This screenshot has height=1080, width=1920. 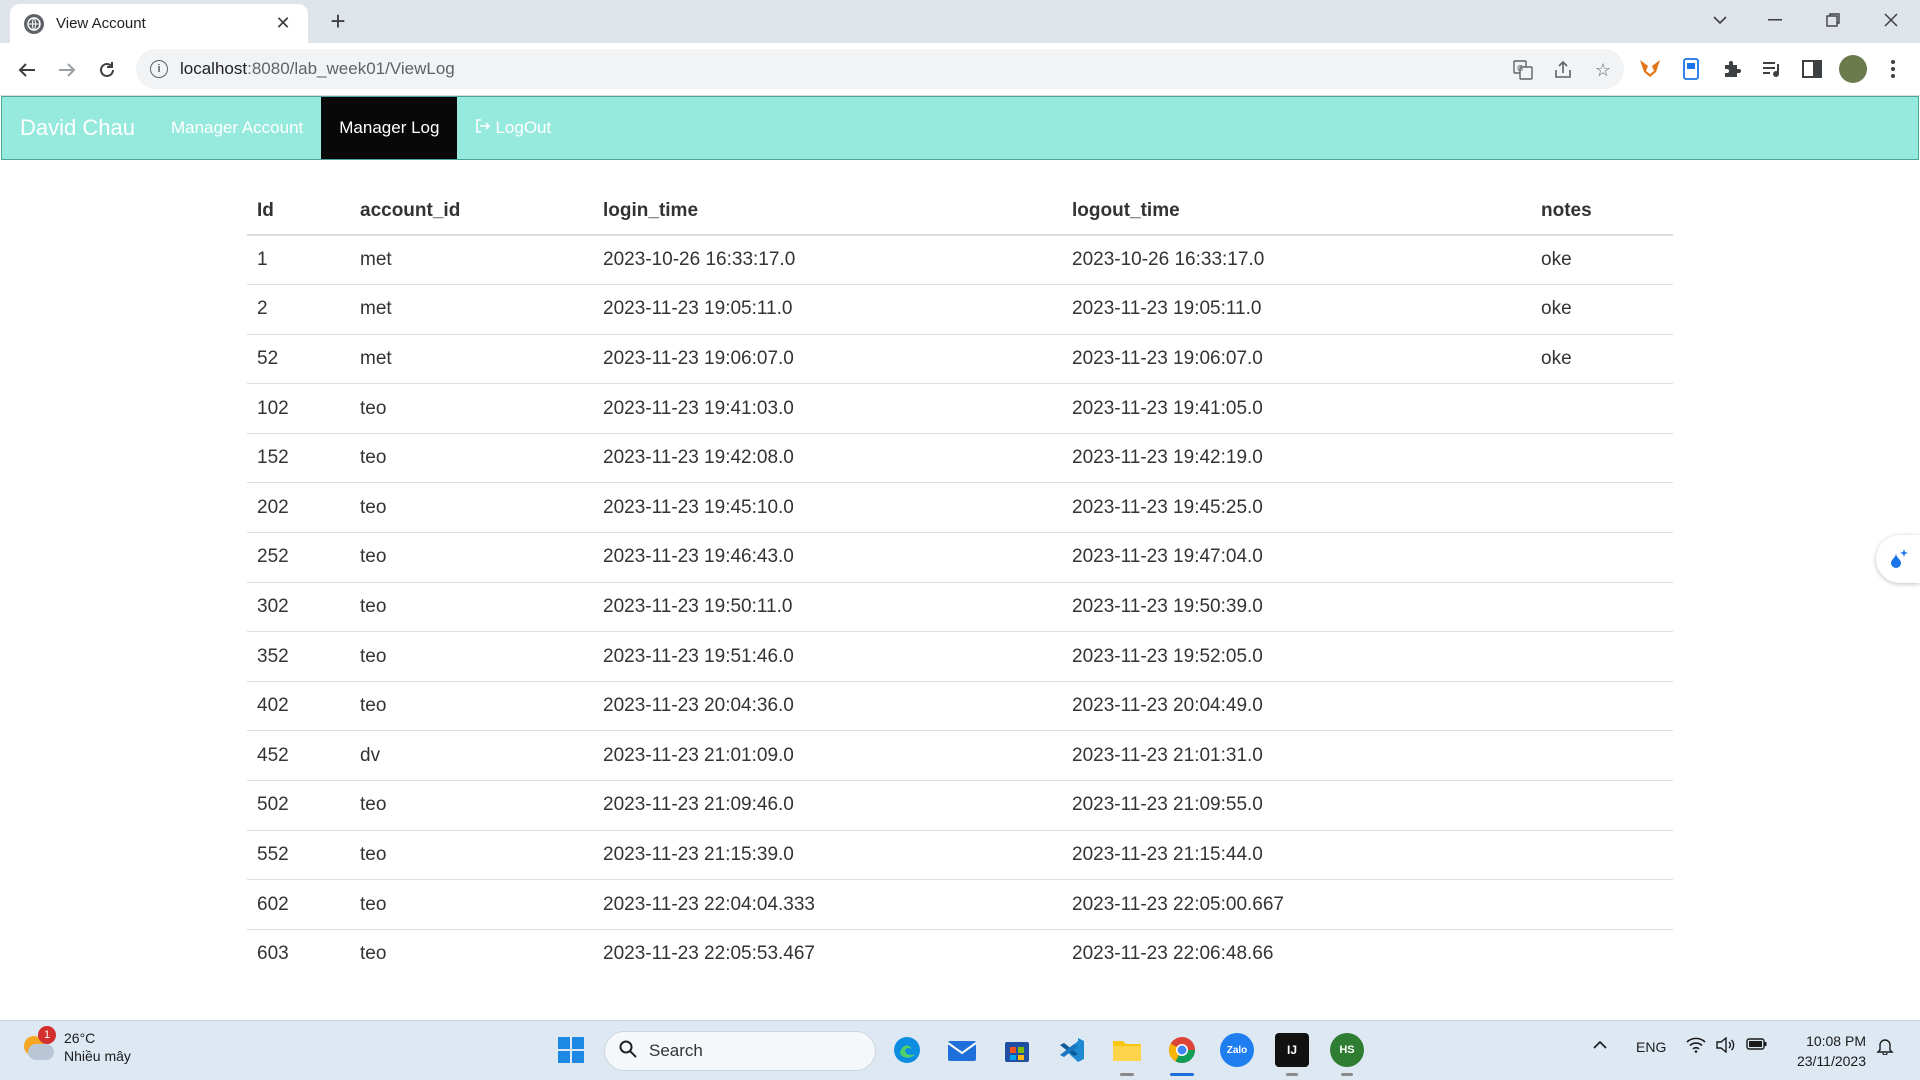 What do you see at coordinates (827, 854) in the screenshot?
I see `cell-login-time: 2023-11-23 21:15:39.0` at bounding box center [827, 854].